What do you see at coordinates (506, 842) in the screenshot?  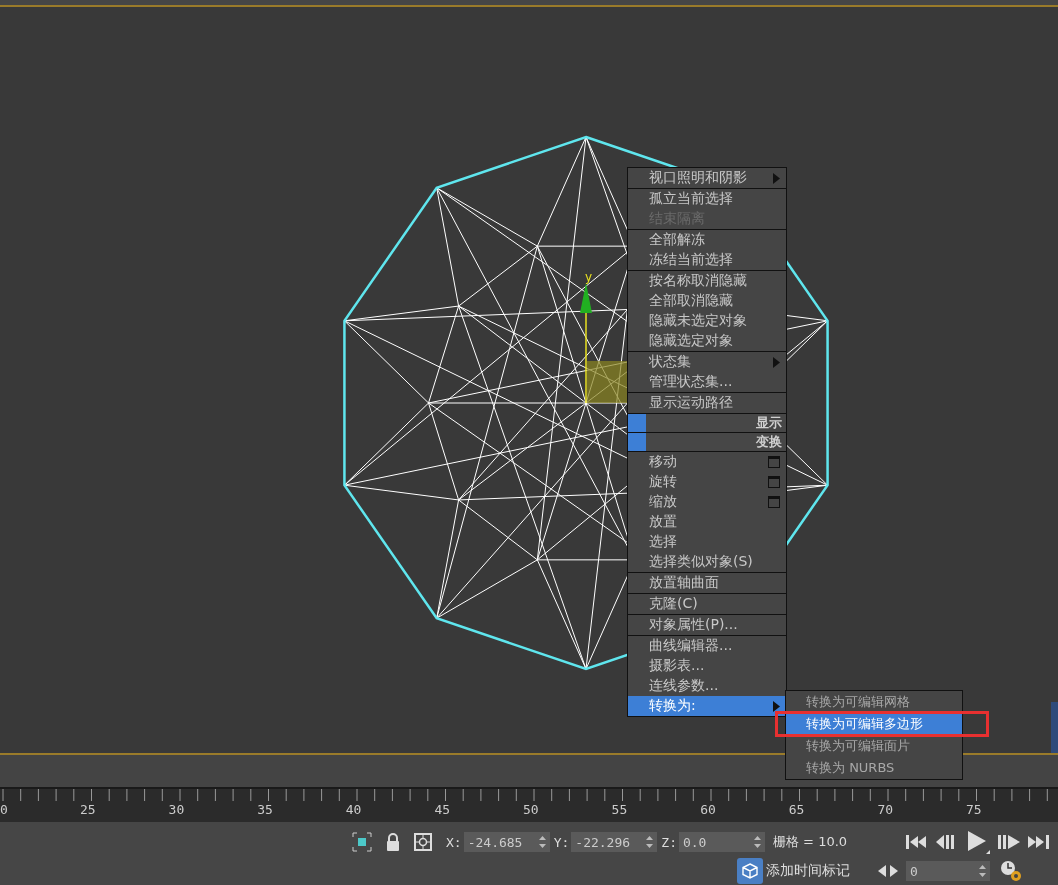 I see `coordinate-field: -24.685` at bounding box center [506, 842].